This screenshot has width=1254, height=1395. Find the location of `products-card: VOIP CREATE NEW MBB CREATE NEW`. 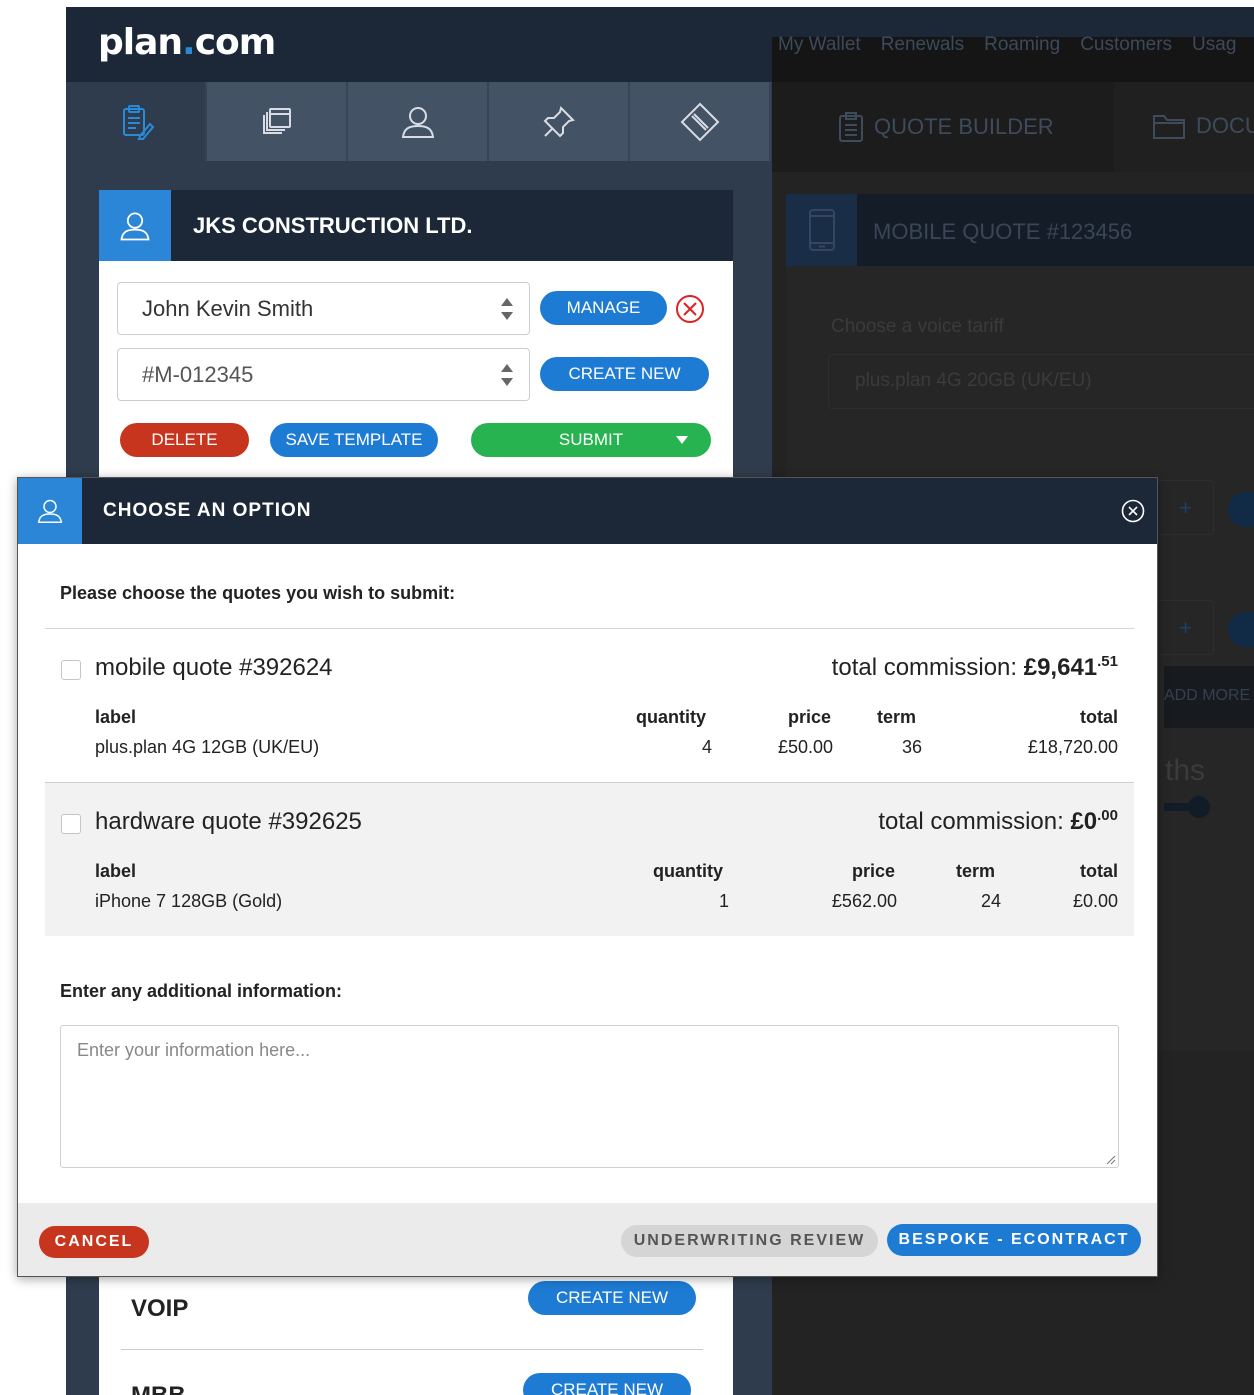

products-card: VOIP CREATE NEW MBB CREATE NEW is located at coordinates (416, 1333).